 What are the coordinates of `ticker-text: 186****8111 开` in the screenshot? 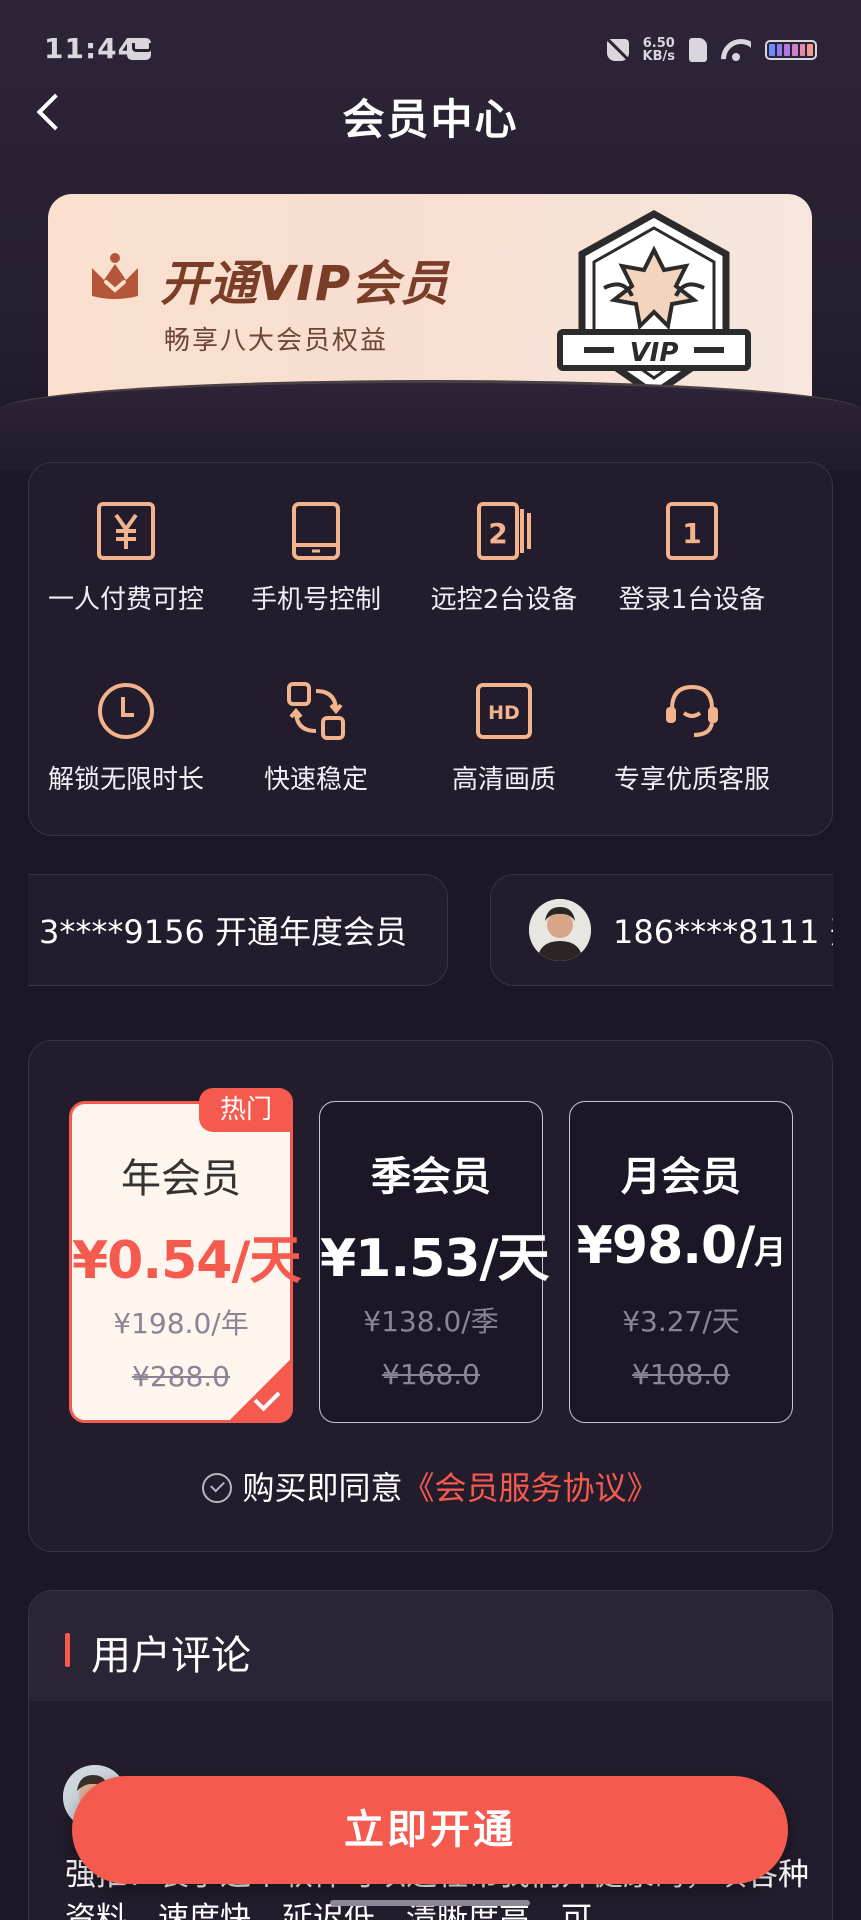 It's located at (723, 932).